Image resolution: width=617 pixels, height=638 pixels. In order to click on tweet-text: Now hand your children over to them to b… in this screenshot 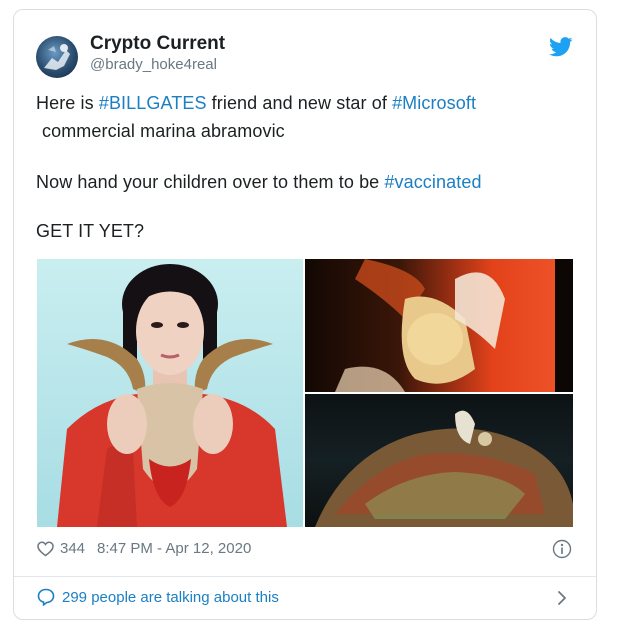, I will do `click(210, 182)`.